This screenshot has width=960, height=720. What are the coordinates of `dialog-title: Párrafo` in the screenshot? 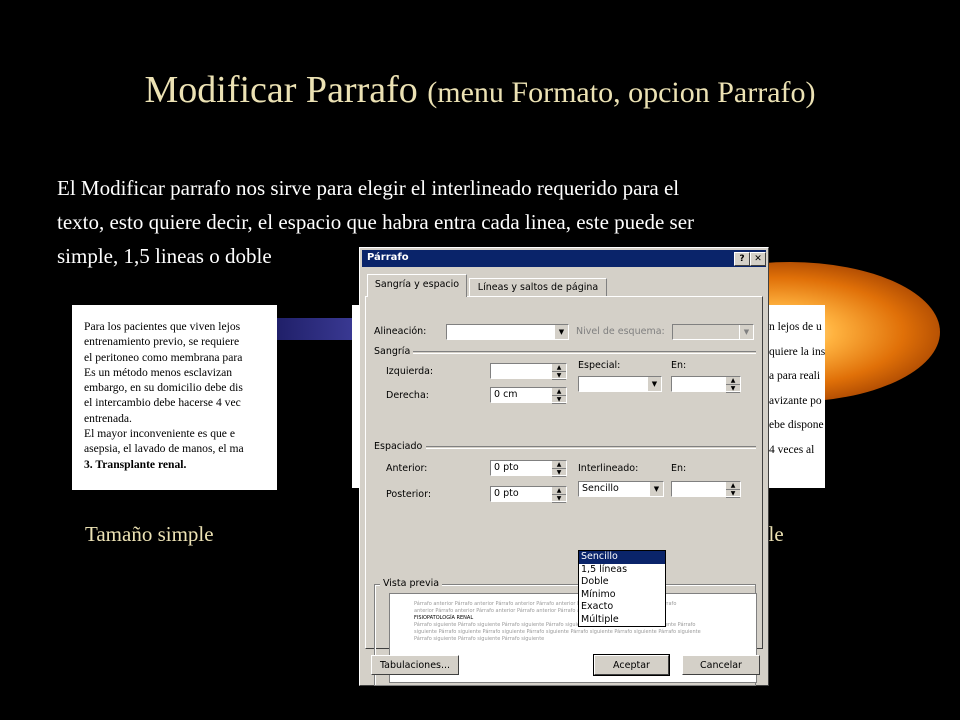 It's located at (388, 257).